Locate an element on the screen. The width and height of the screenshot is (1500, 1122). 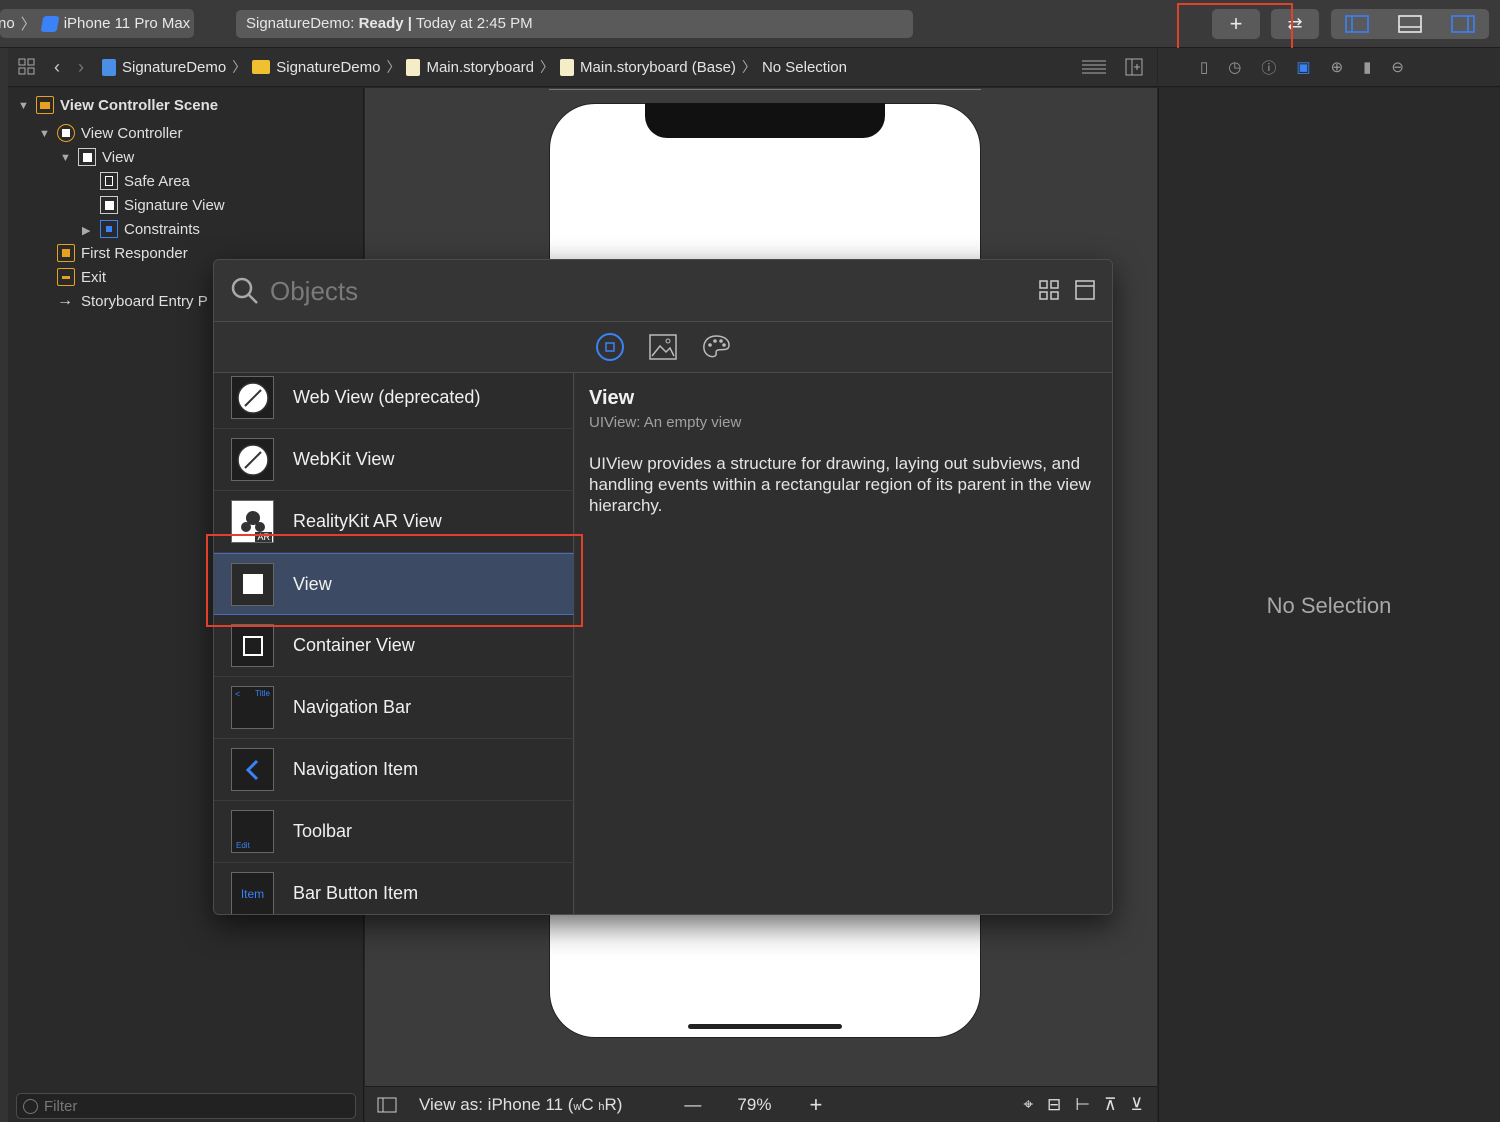
resolve-issues-icon: ⊼ is located at coordinates (1110, 1105).